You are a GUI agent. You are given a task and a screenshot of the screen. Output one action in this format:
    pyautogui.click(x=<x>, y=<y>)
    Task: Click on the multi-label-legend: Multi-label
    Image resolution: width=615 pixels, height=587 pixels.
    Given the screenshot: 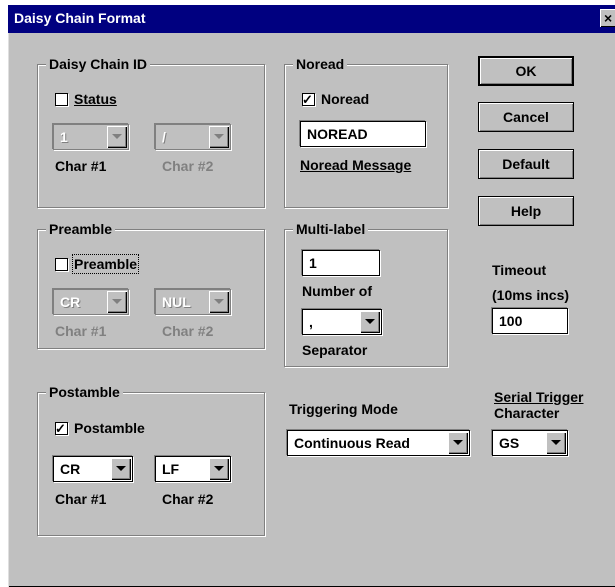 What is the action you would take?
    pyautogui.click(x=331, y=229)
    